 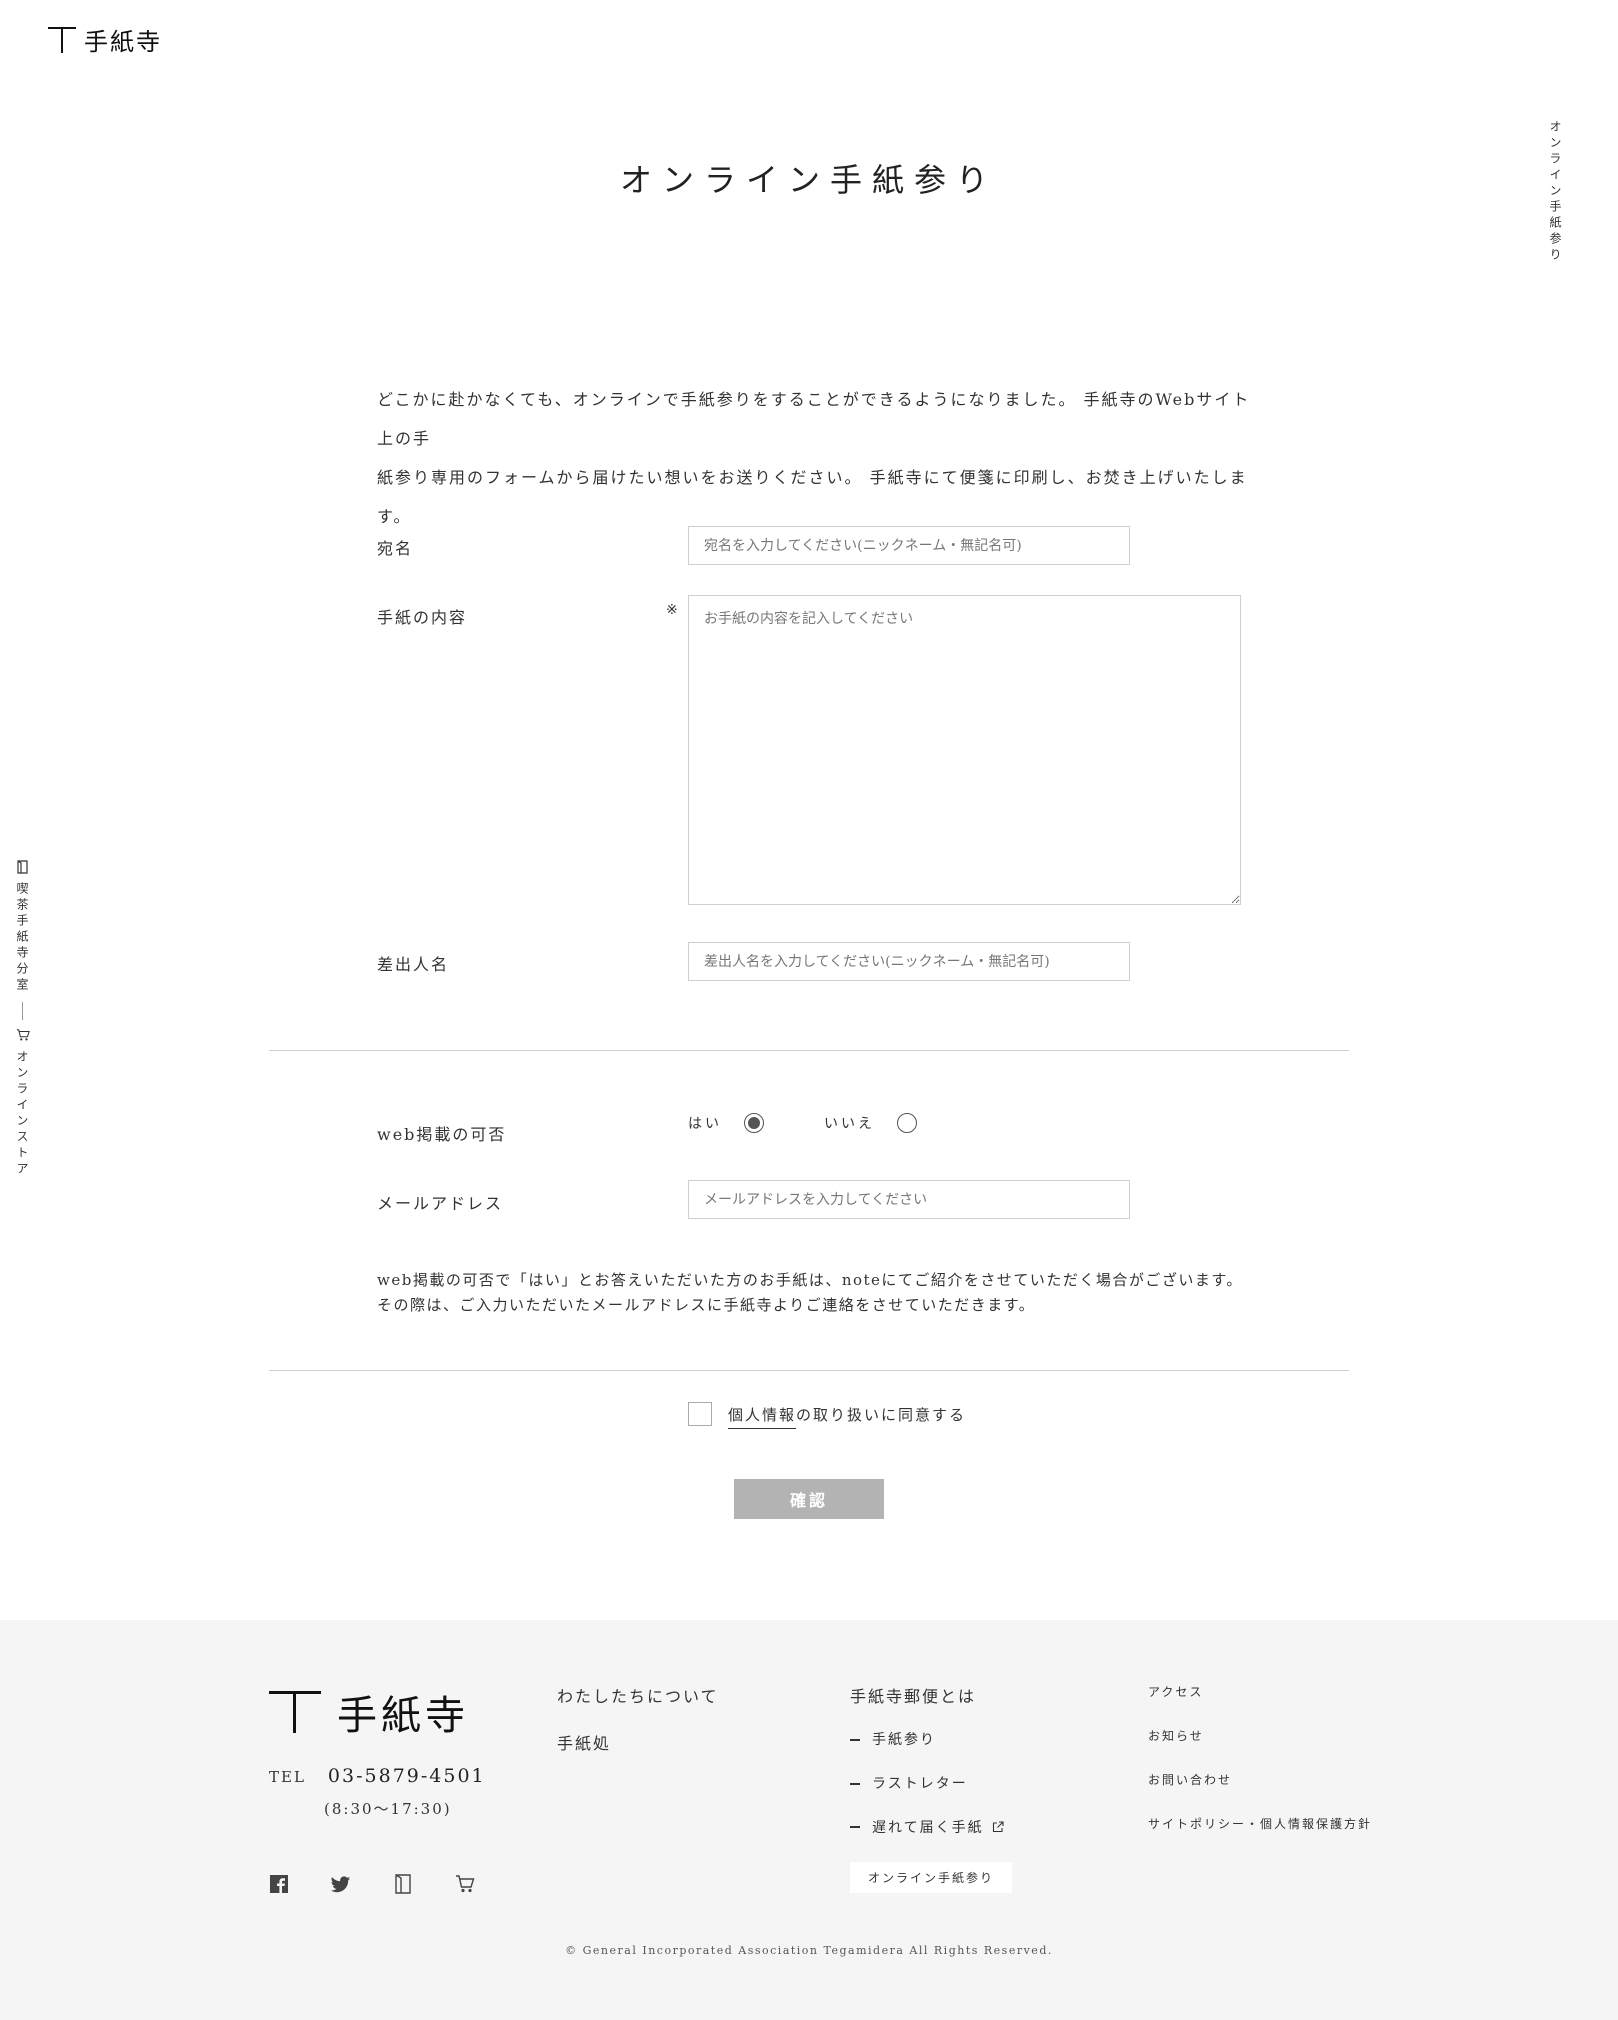 What do you see at coordinates (442, 1134) in the screenshot?
I see `web-publish-label: web掲載の可否` at bounding box center [442, 1134].